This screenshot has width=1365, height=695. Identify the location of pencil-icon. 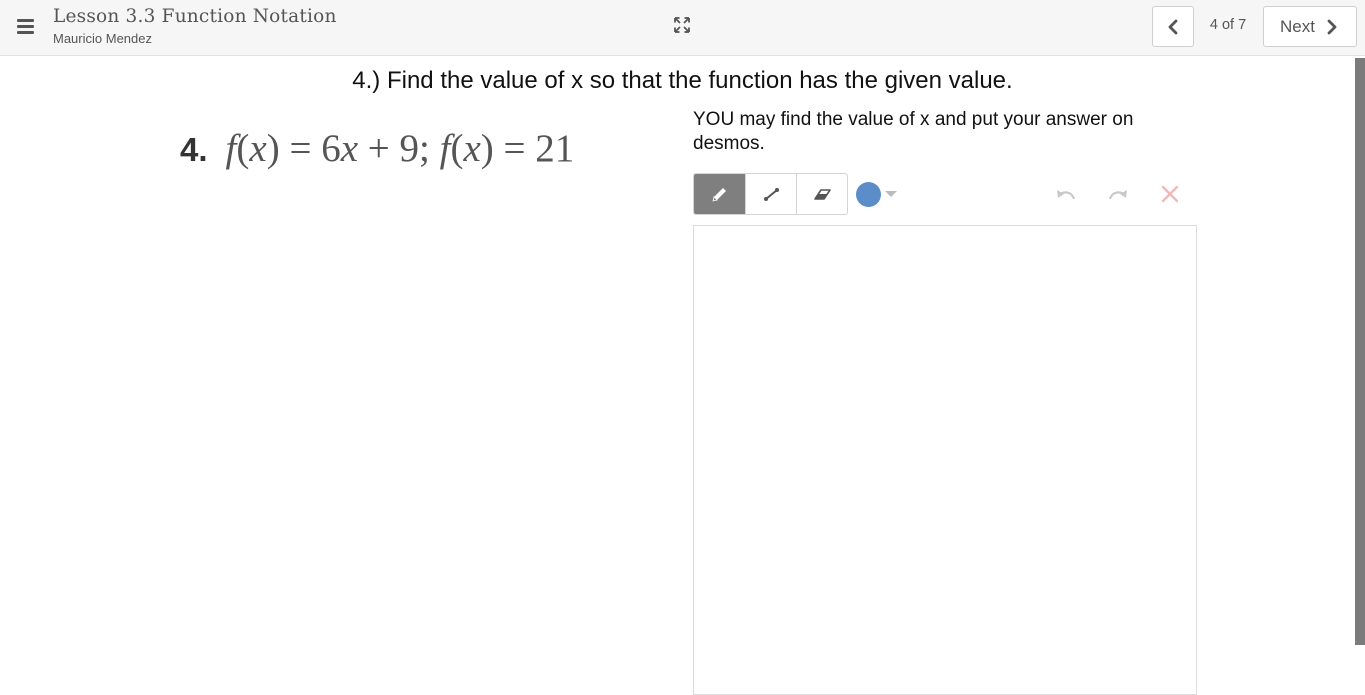
(719, 195).